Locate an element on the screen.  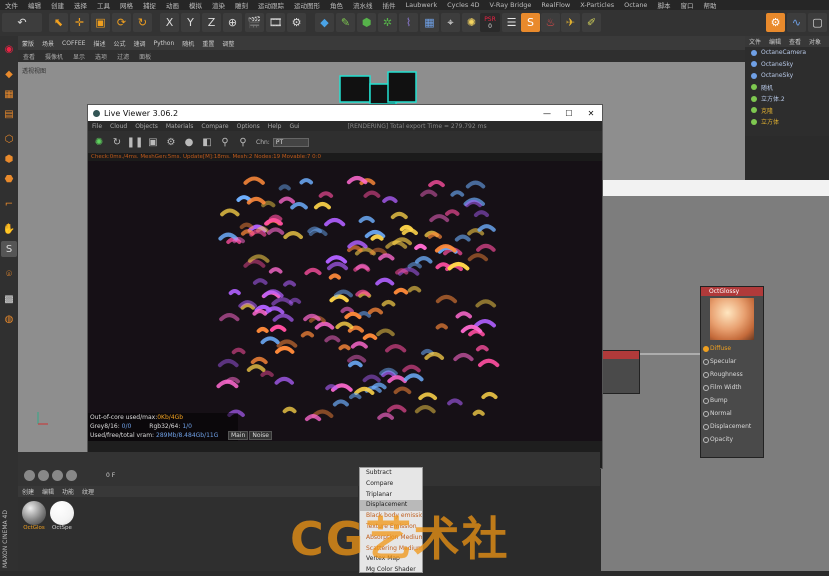
tweak-icon: ✋ is located at coordinates (9, 229).